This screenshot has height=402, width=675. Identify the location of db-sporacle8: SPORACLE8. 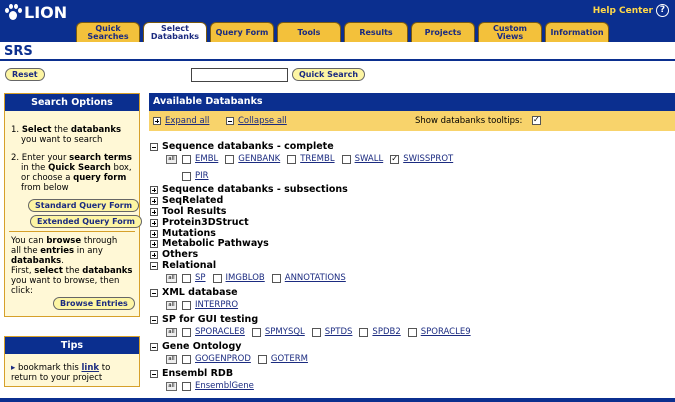
(213, 332).